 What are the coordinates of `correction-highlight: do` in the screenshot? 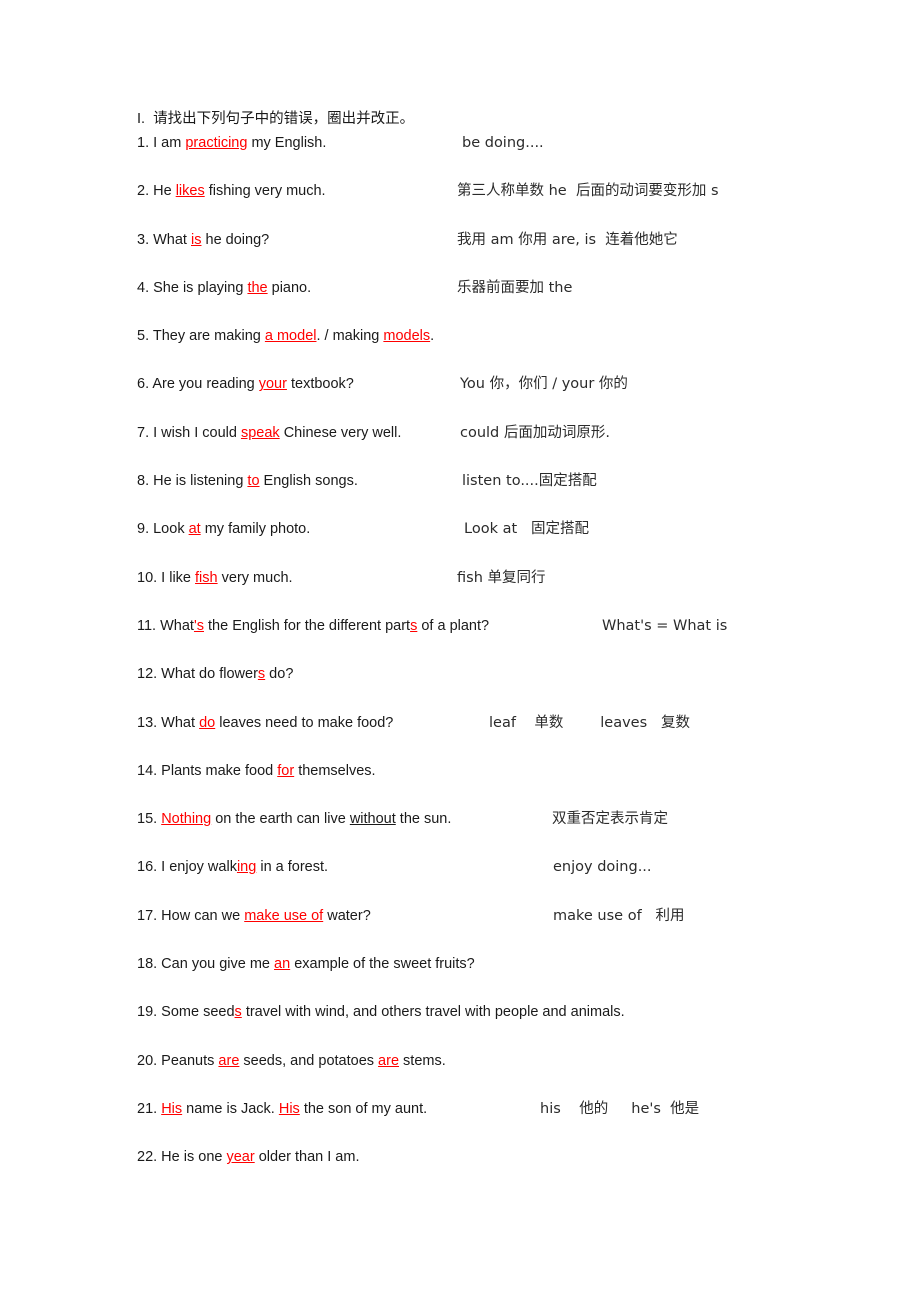 It's located at (207, 722).